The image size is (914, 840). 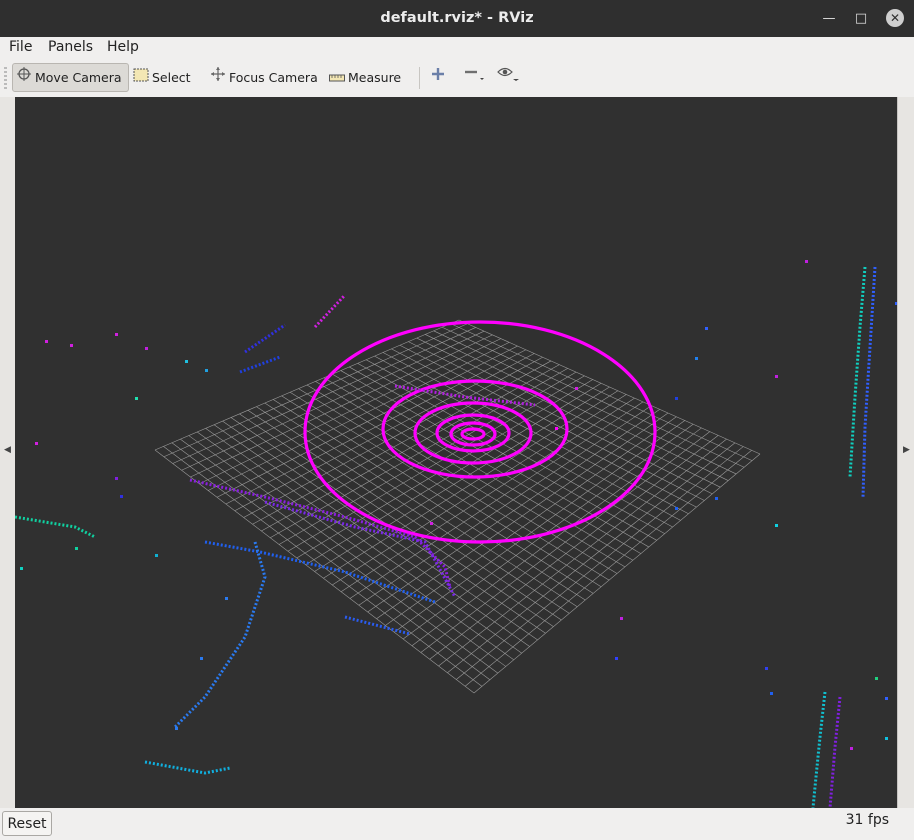 What do you see at coordinates (861, 19) in the screenshot?
I see `maximize-icon: □` at bounding box center [861, 19].